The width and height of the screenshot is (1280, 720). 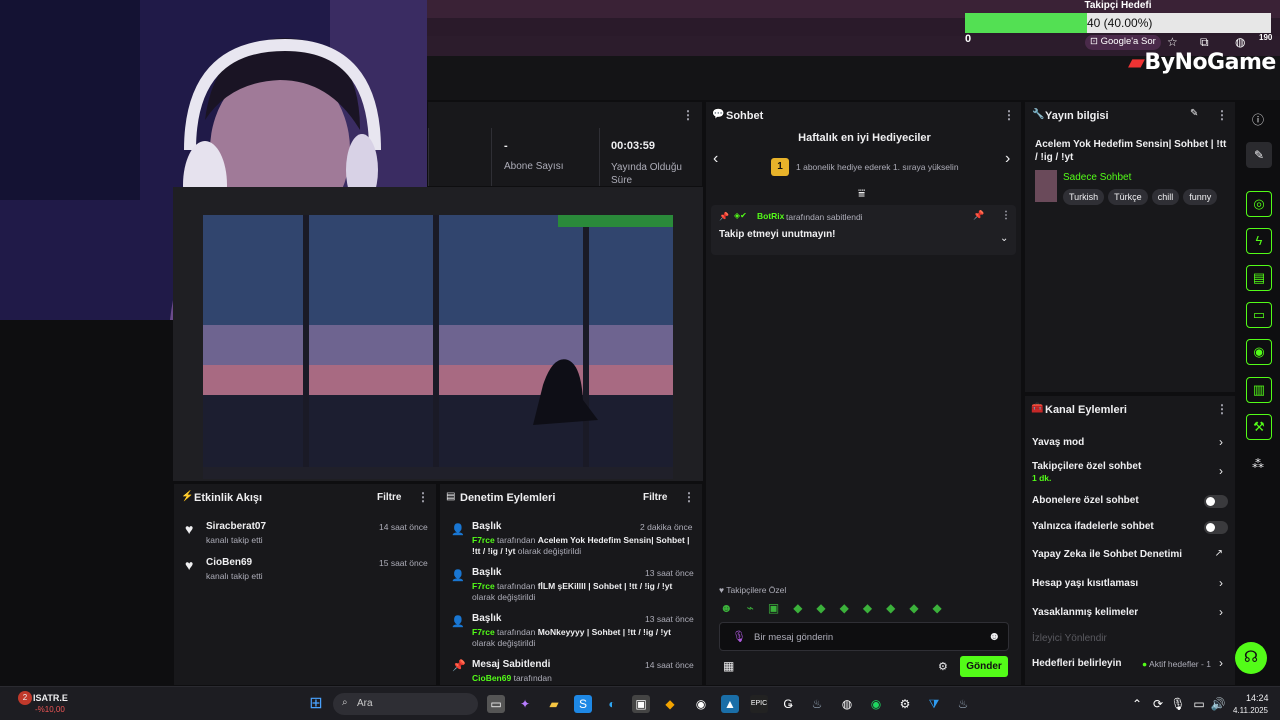 I want to click on app-icon: Ǥ, so click(x=788, y=704).